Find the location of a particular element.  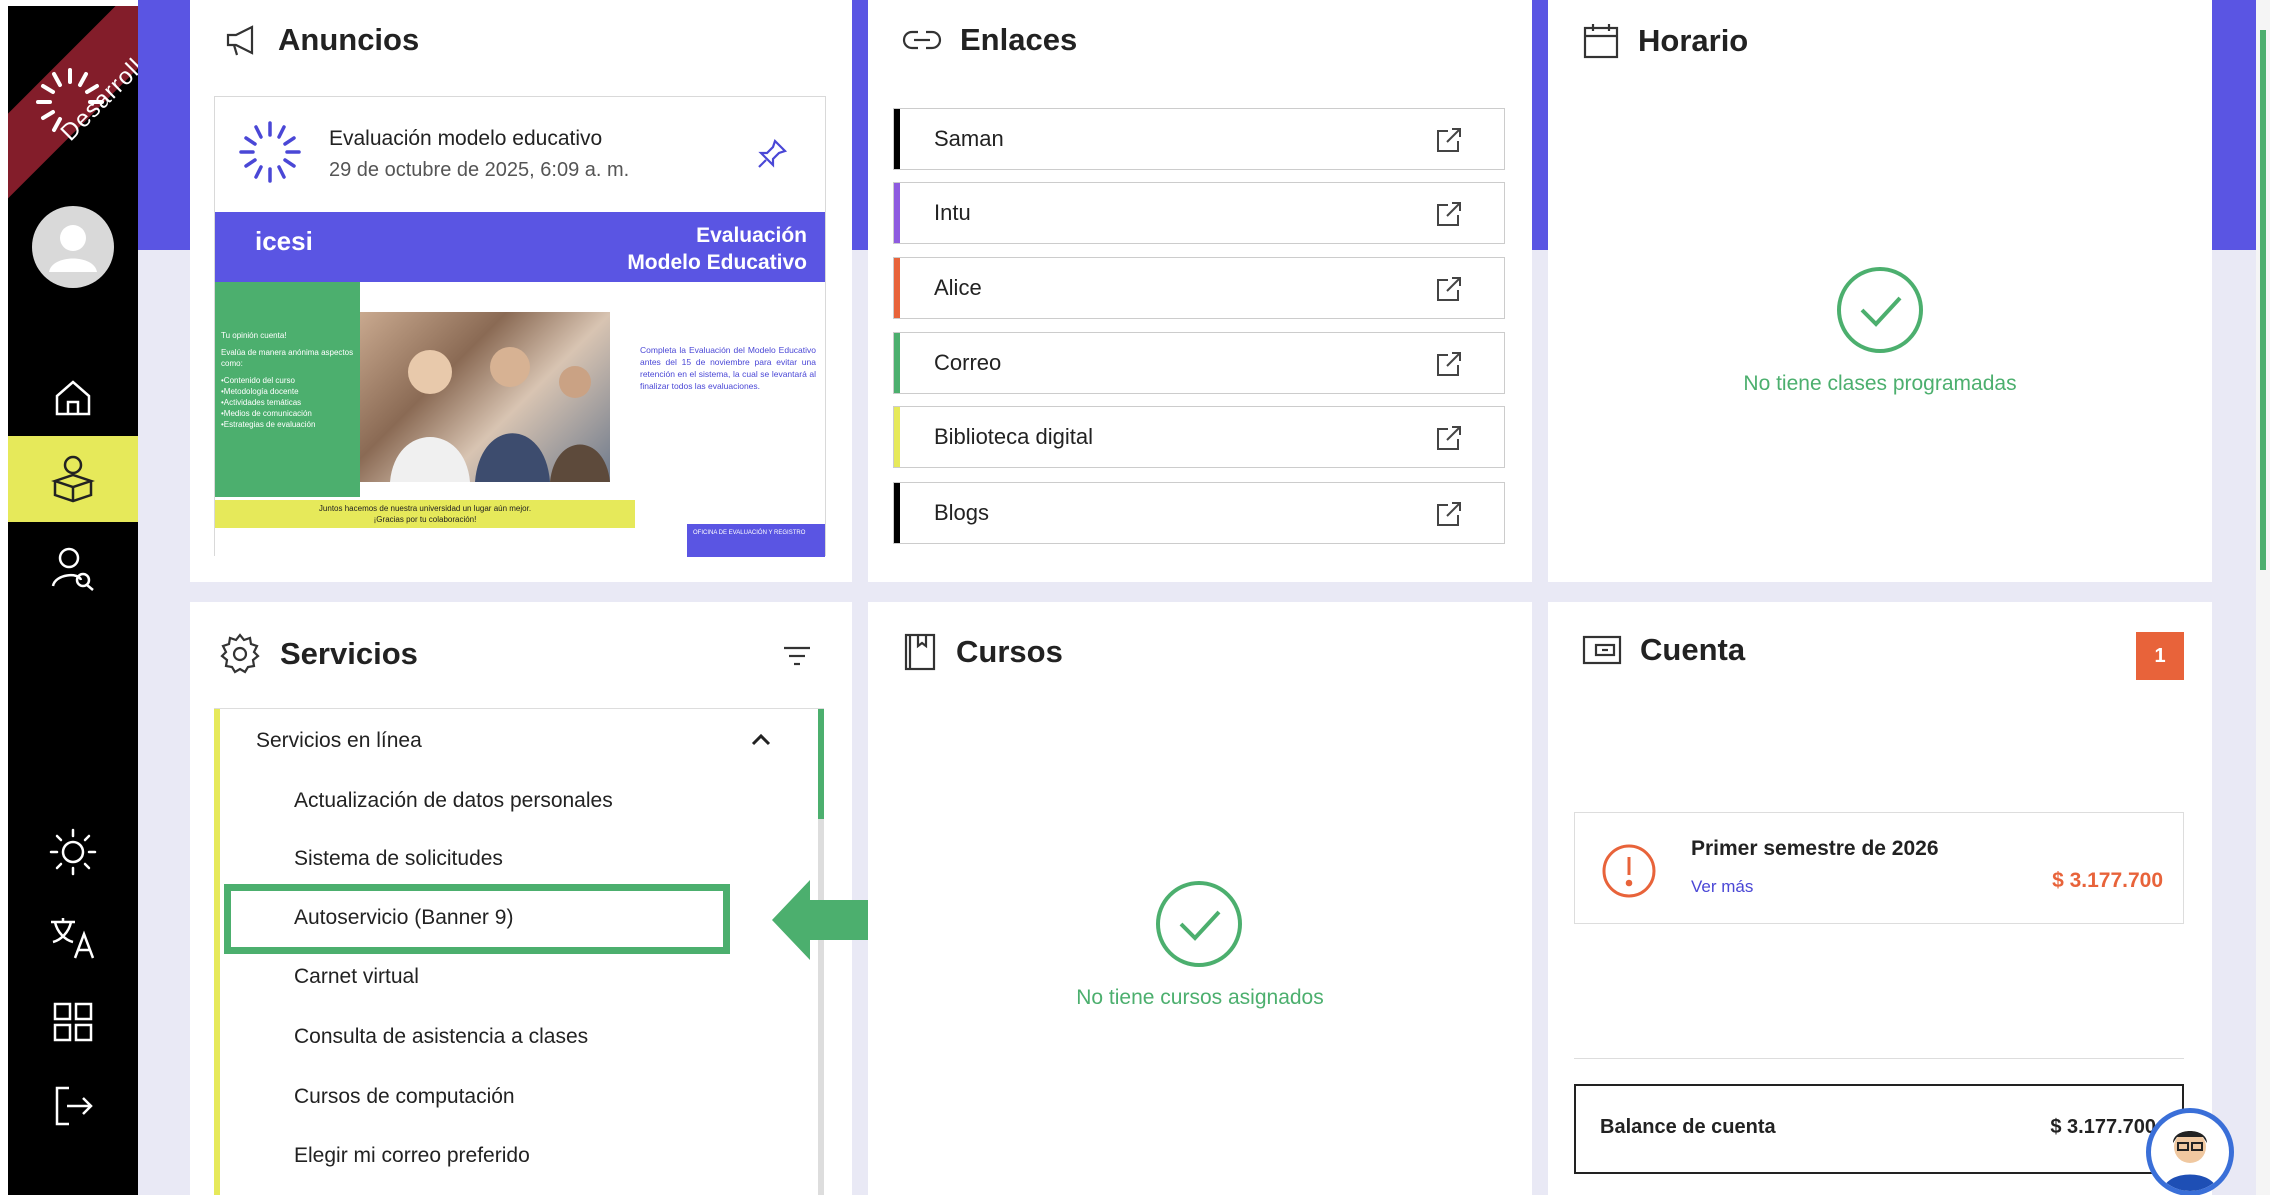

balance-amount: $ 3.177.700 is located at coordinates (2103, 1127).